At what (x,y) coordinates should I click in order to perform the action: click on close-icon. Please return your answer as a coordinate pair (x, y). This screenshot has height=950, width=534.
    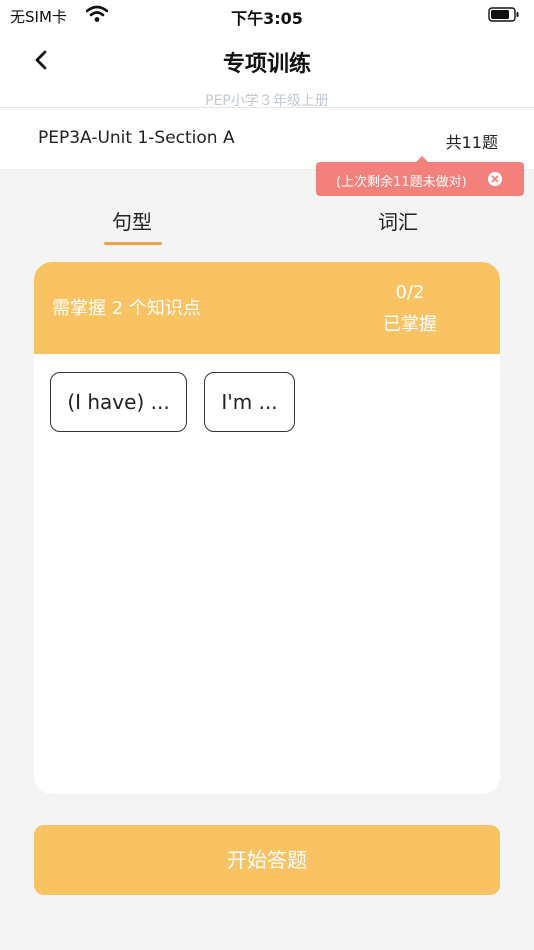
    Looking at the image, I should click on (495, 179).